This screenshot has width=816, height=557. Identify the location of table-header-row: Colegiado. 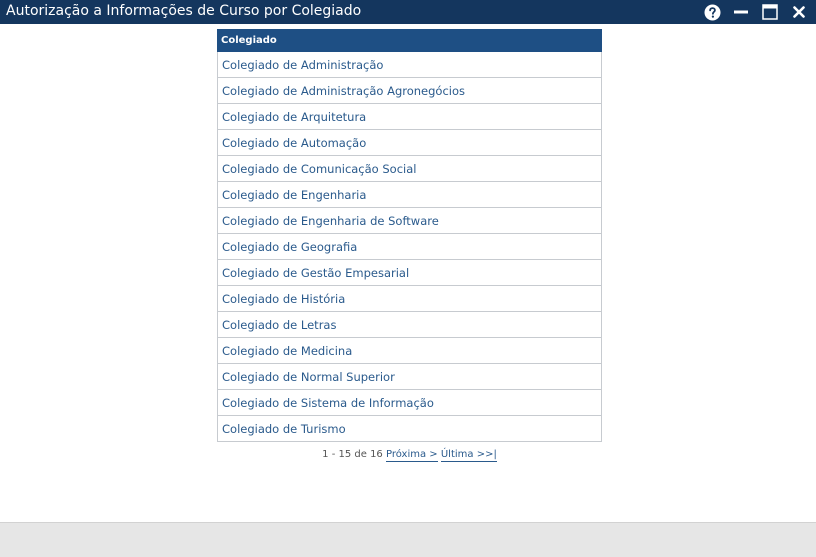
(409, 40).